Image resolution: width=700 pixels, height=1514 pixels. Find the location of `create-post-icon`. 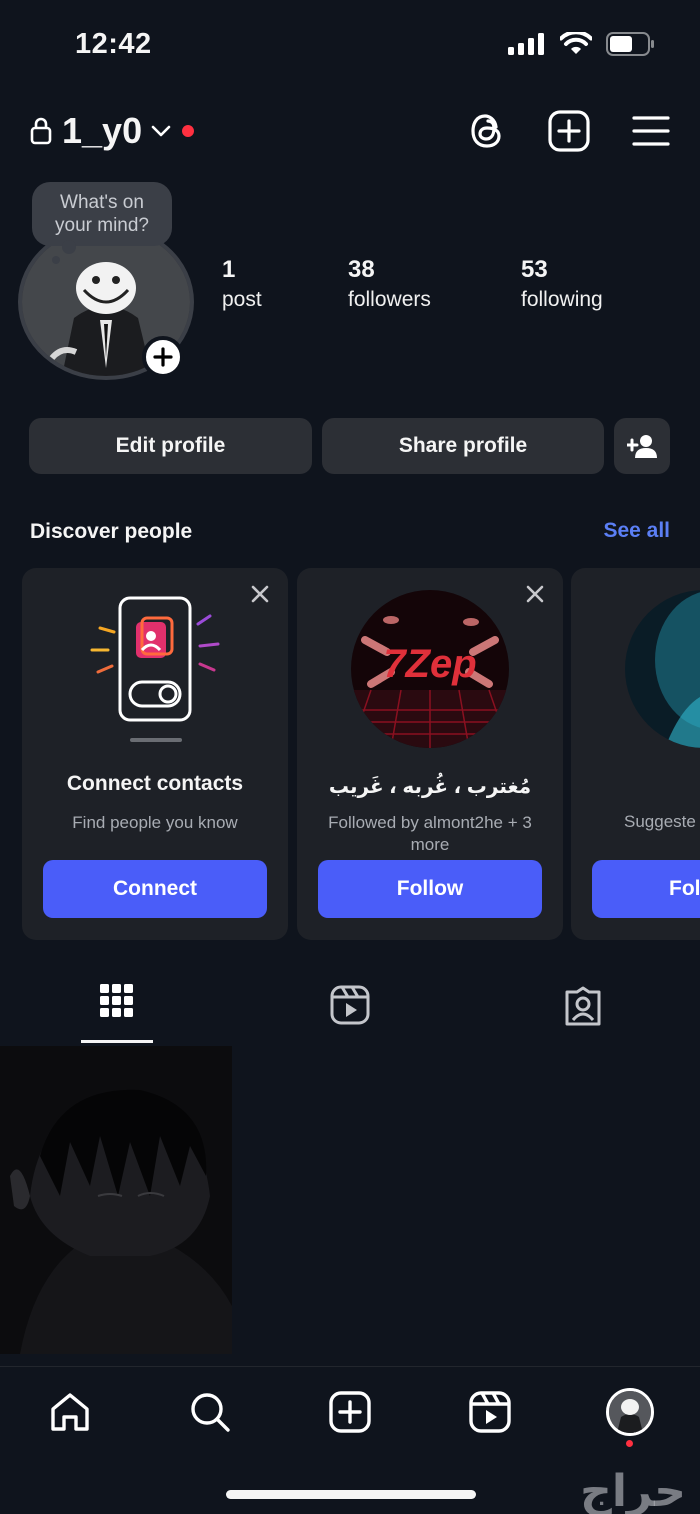

create-post-icon is located at coordinates (569, 131).